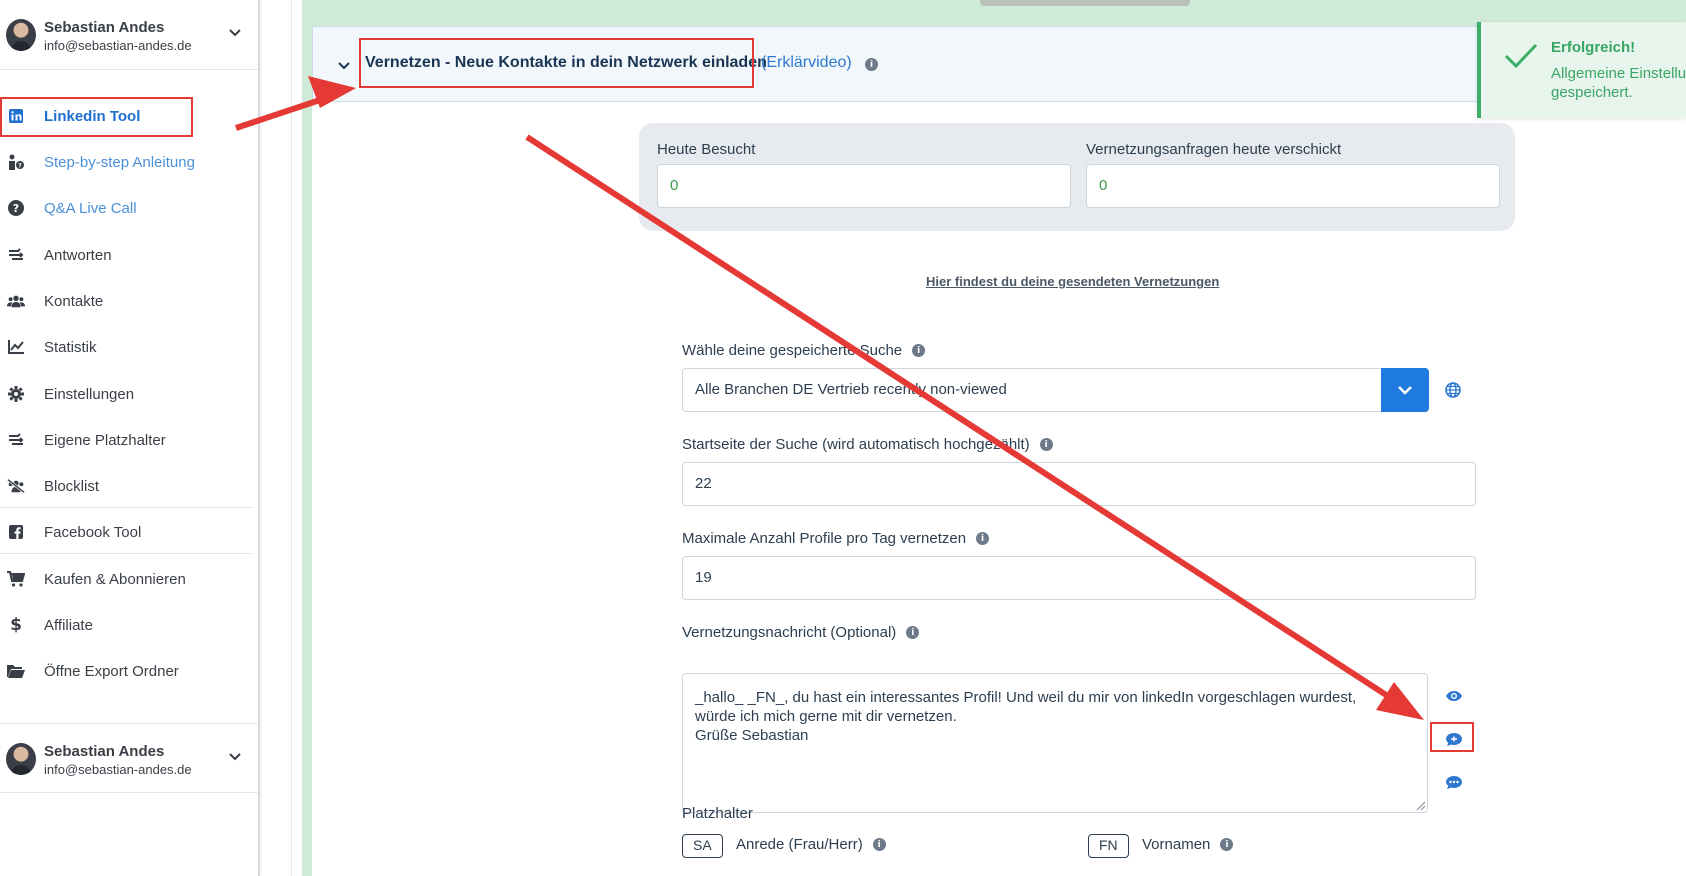  Describe the element at coordinates (16, 486) in the screenshot. I see `users-slash-icon` at that location.